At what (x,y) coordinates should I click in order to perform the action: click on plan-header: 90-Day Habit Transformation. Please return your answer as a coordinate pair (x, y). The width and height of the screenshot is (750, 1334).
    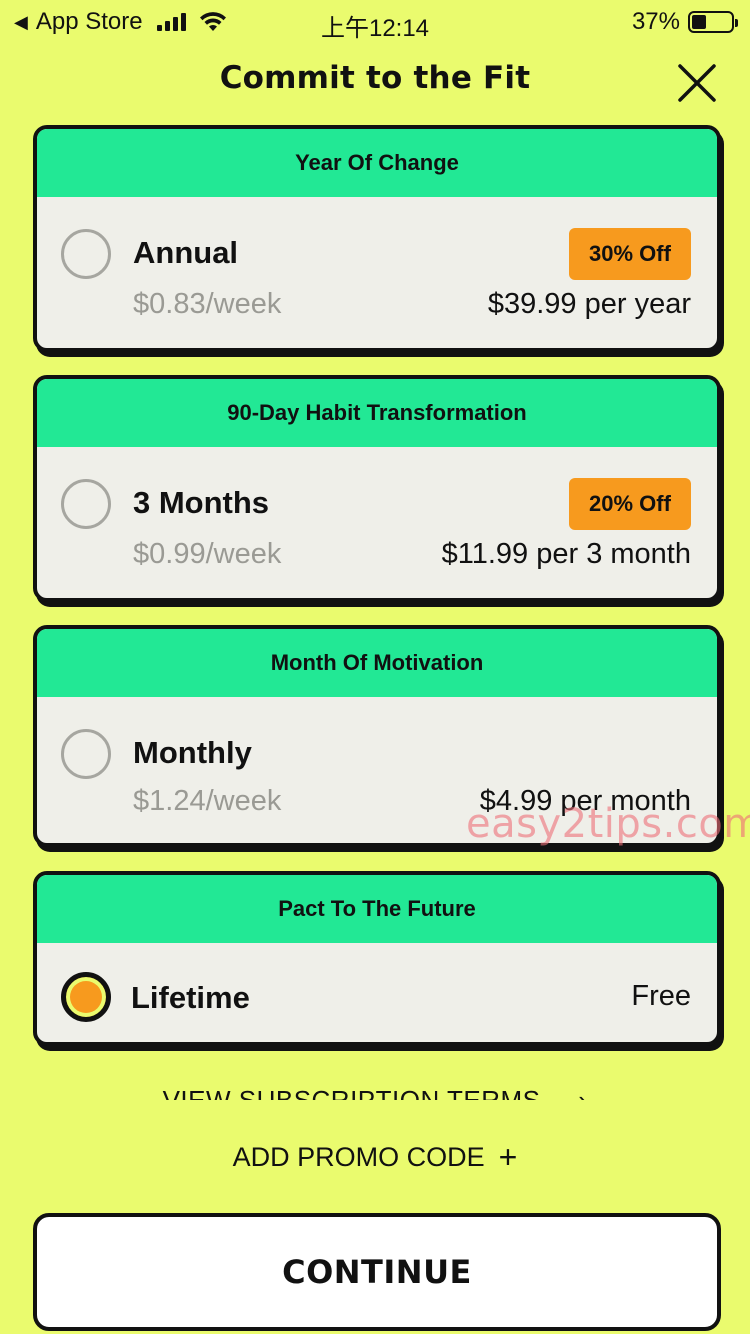
    Looking at the image, I should click on (377, 413).